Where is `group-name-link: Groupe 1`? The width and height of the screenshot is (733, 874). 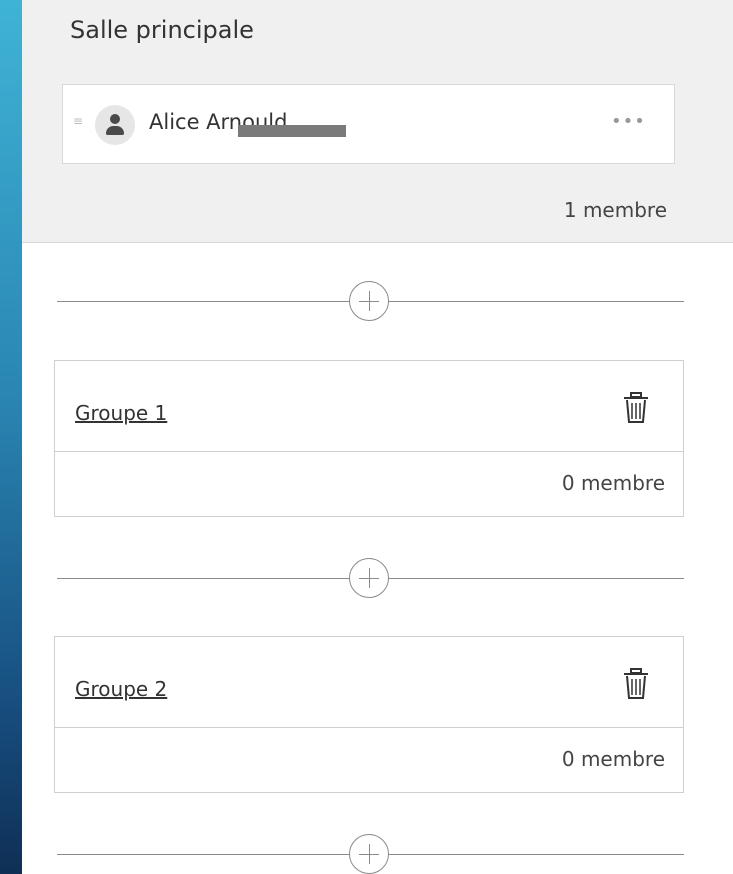
group-name-link: Groupe 1 is located at coordinates (121, 413).